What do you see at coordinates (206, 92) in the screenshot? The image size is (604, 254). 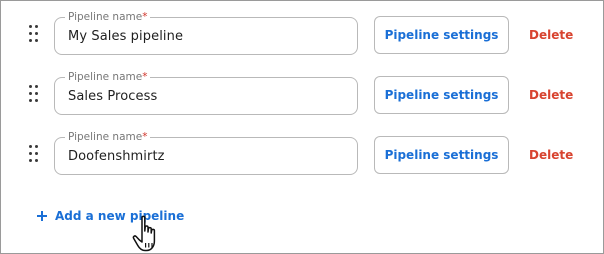 I see `pipeline-name-field: Pipeline name* Sales Process` at bounding box center [206, 92].